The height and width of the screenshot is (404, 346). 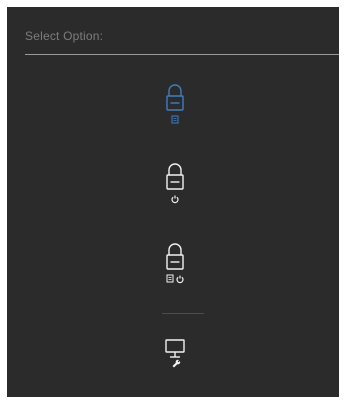 I want to click on title-divider, so click(x=182, y=54).